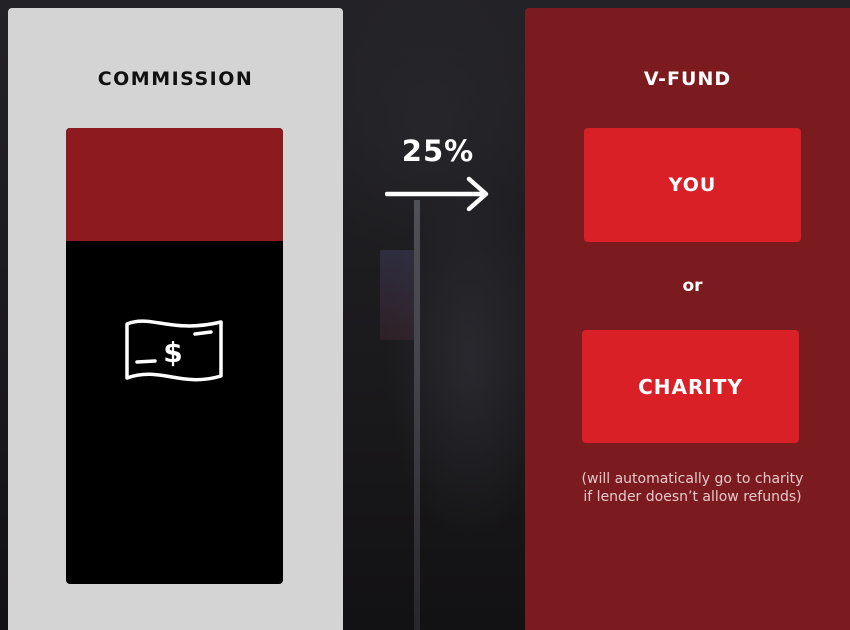 The width and height of the screenshot is (850, 630). What do you see at coordinates (174, 184) in the screenshot?
I see `commission-bar-share` at bounding box center [174, 184].